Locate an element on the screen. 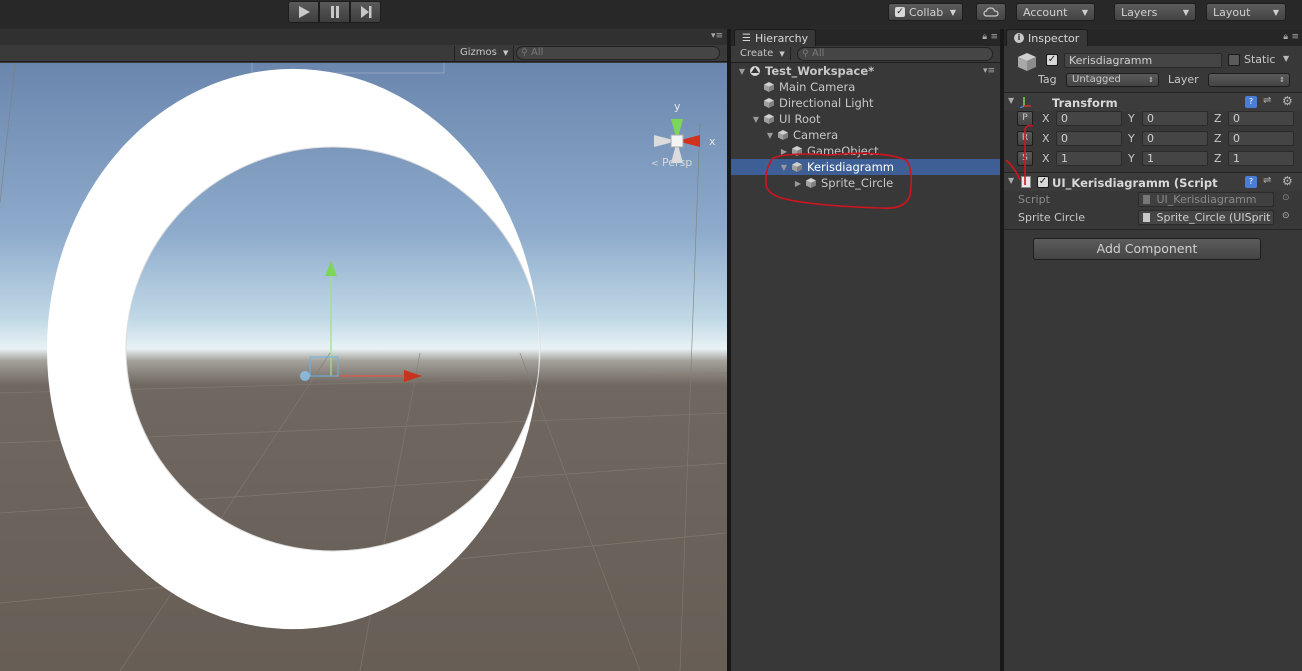  static-checkbox is located at coordinates (1234, 60).